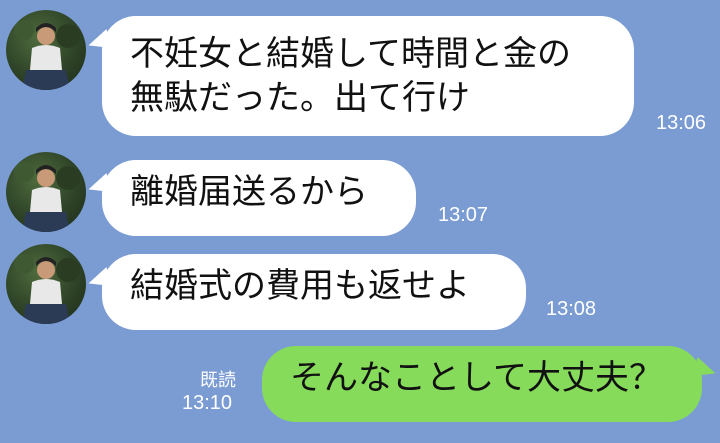  What do you see at coordinates (571, 309) in the screenshot?
I see `message-timestamp: 13:08` at bounding box center [571, 309].